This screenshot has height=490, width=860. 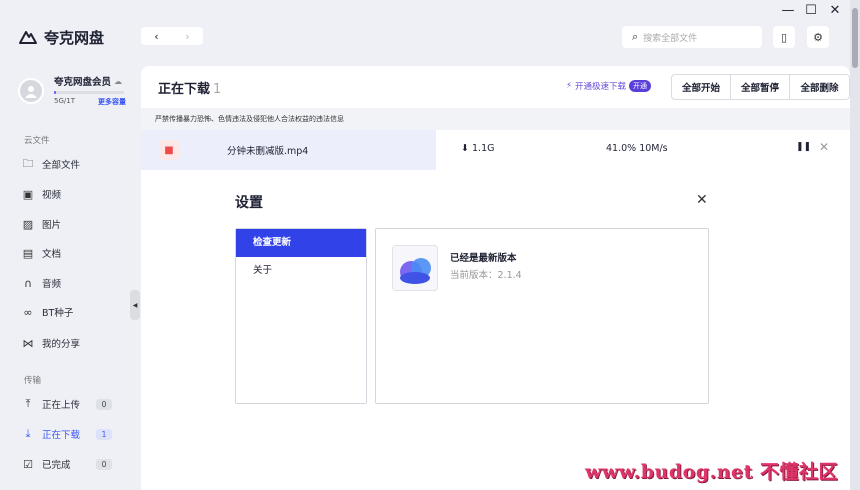 I want to click on back-button: ‹, so click(x=156, y=36).